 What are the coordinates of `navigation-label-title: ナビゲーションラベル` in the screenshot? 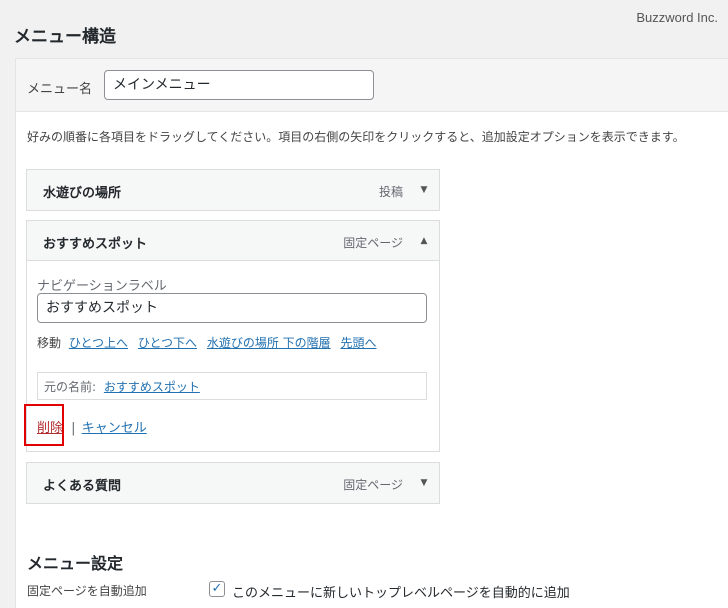 It's located at (102, 286).